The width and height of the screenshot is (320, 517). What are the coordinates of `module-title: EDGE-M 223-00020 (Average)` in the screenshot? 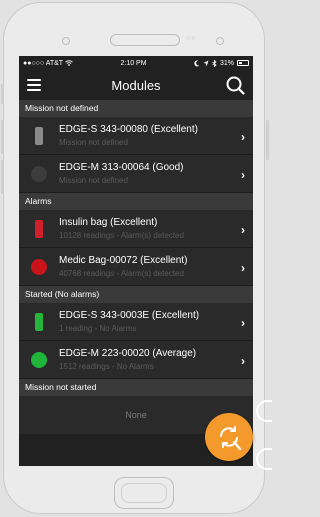 It's located at (128, 353).